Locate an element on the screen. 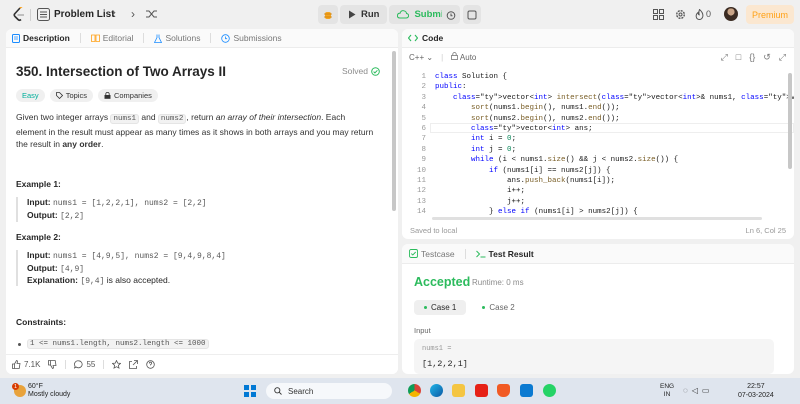 The image size is (800, 404). favorite-button is located at coordinates (117, 364).